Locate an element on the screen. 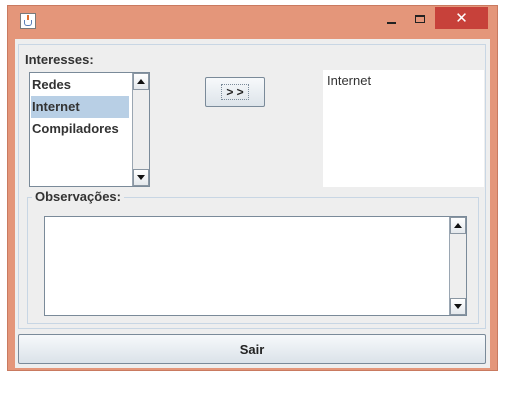  java-app-icon is located at coordinates (28, 21).